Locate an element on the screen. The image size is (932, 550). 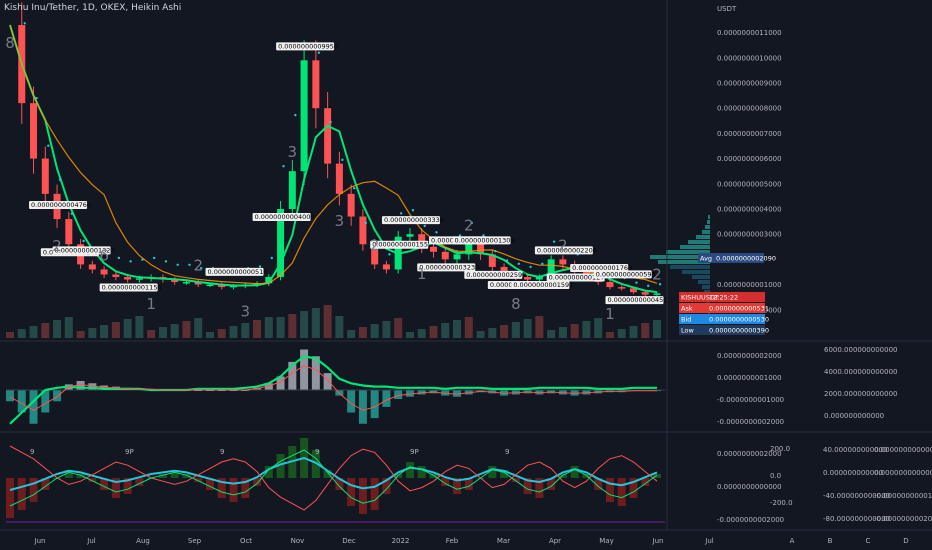
price-tag: Avg 0.0000000002090 is located at coordinates (737, 258).